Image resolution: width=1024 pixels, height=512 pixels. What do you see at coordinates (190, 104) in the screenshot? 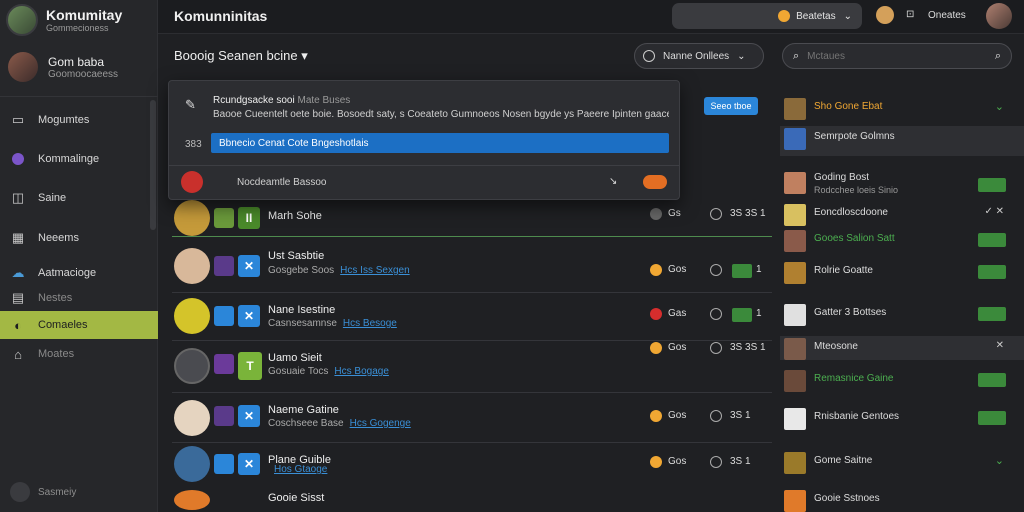
I see `pencil-icon: ✎` at bounding box center [190, 104].